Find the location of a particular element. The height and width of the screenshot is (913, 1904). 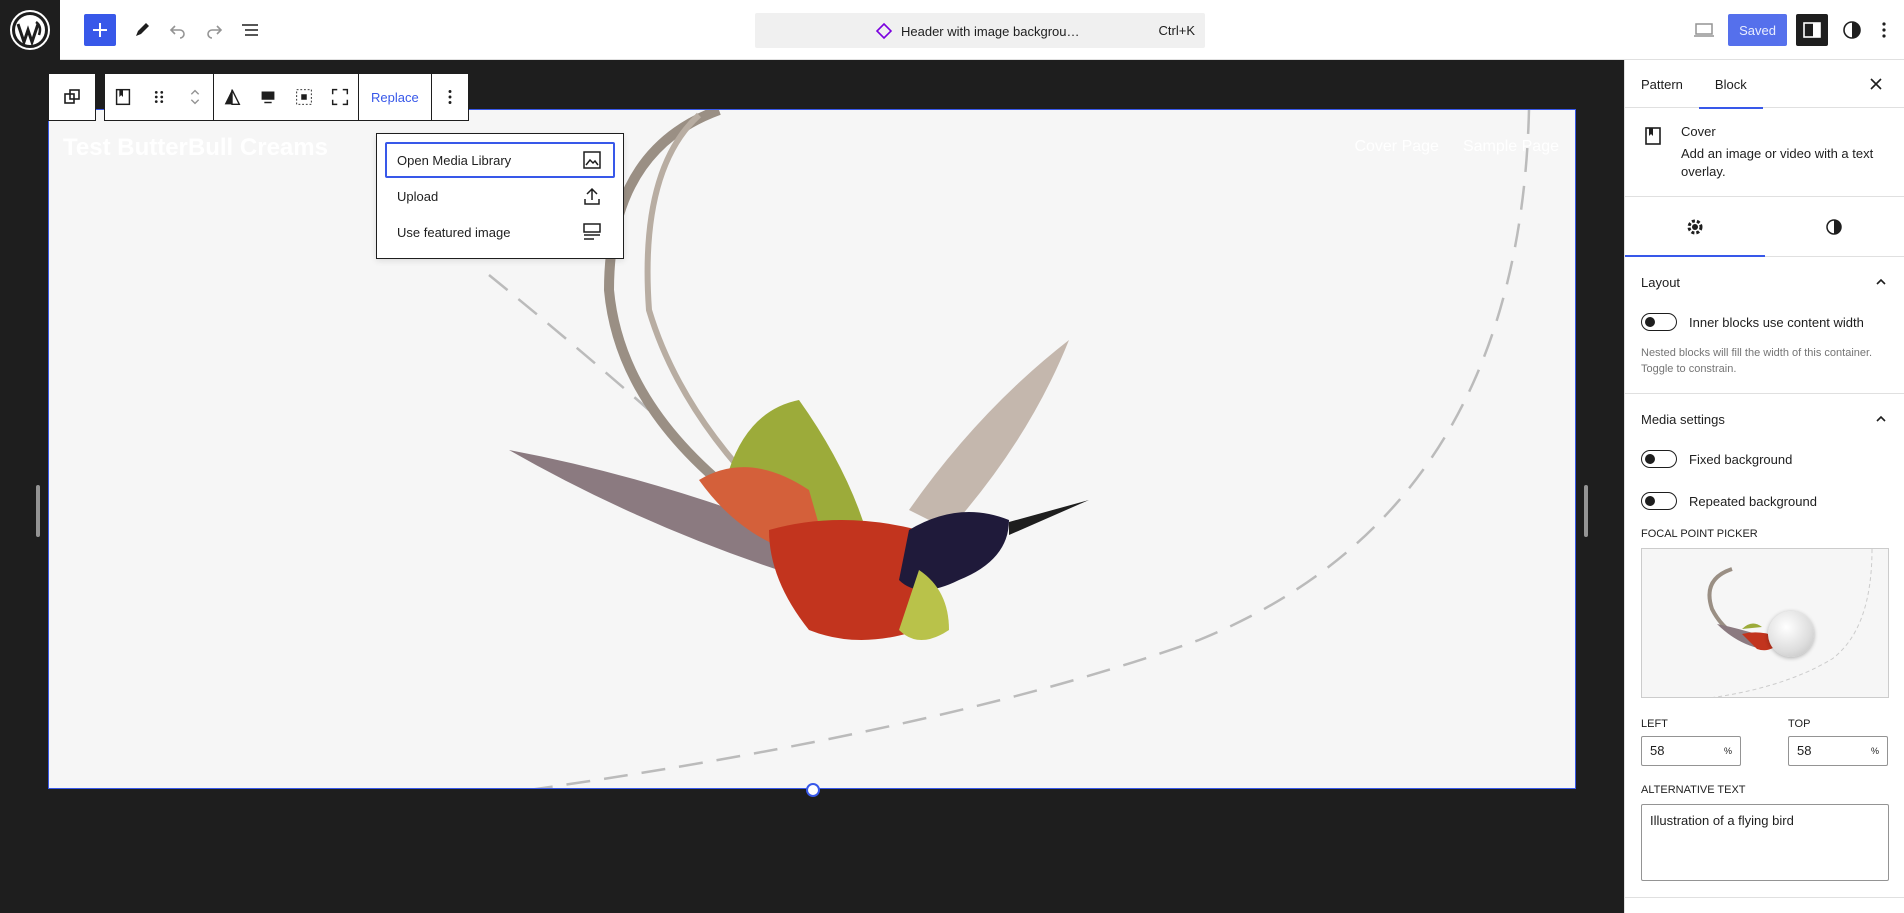

focal-top-value: 58 is located at coordinates (1804, 750).